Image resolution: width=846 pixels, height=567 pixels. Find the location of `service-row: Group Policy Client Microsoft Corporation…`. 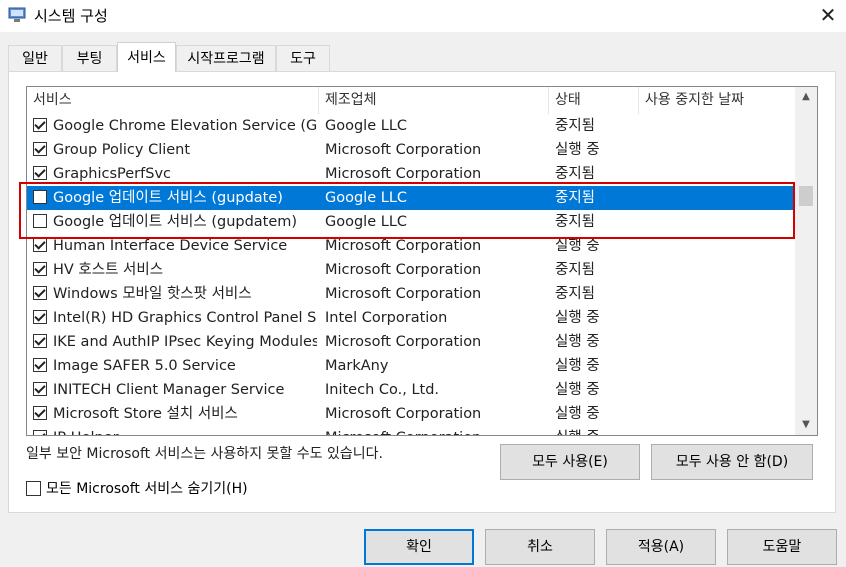

service-row: Group Policy Client Microsoft Corporation… is located at coordinates (411, 150).